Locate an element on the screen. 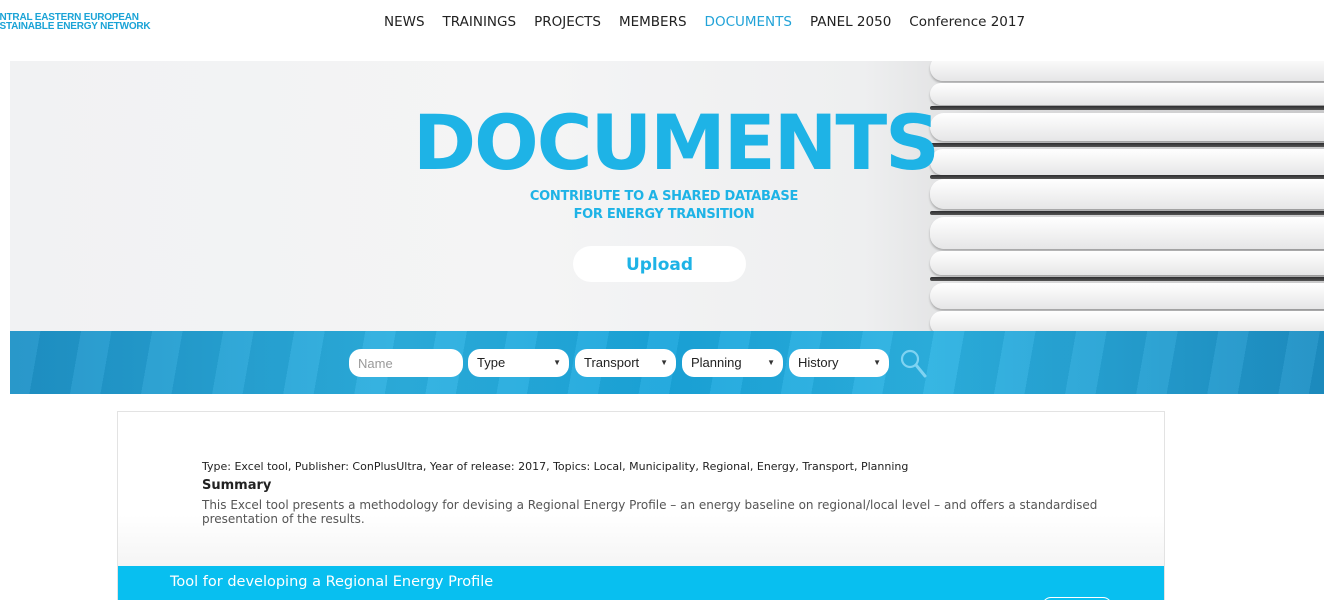  planning-select-value: Planning is located at coordinates (716, 362).